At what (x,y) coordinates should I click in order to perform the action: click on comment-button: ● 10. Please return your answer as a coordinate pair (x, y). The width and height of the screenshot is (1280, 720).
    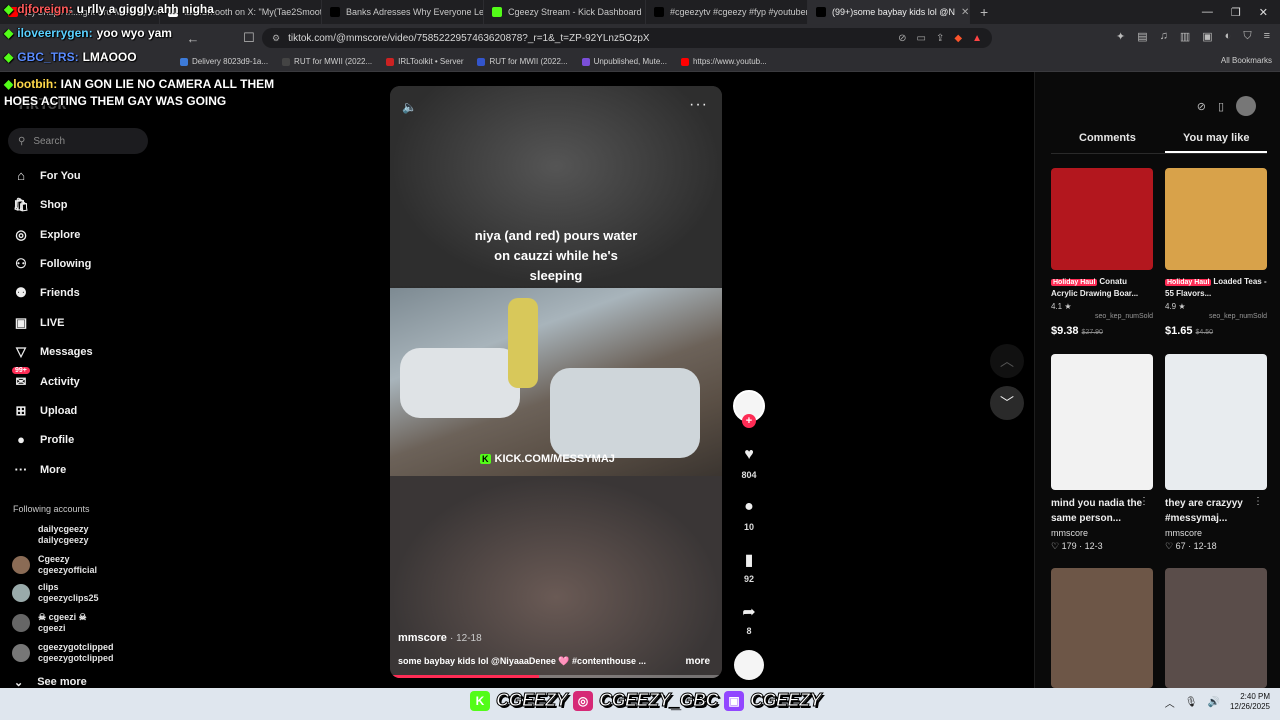
    Looking at the image, I should click on (749, 515).